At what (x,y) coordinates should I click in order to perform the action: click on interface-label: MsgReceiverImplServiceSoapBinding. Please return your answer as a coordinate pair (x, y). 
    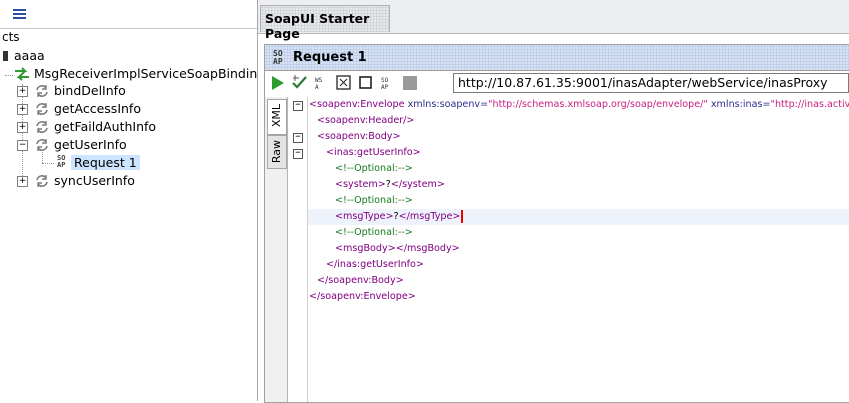
    Looking at the image, I should click on (150, 73).